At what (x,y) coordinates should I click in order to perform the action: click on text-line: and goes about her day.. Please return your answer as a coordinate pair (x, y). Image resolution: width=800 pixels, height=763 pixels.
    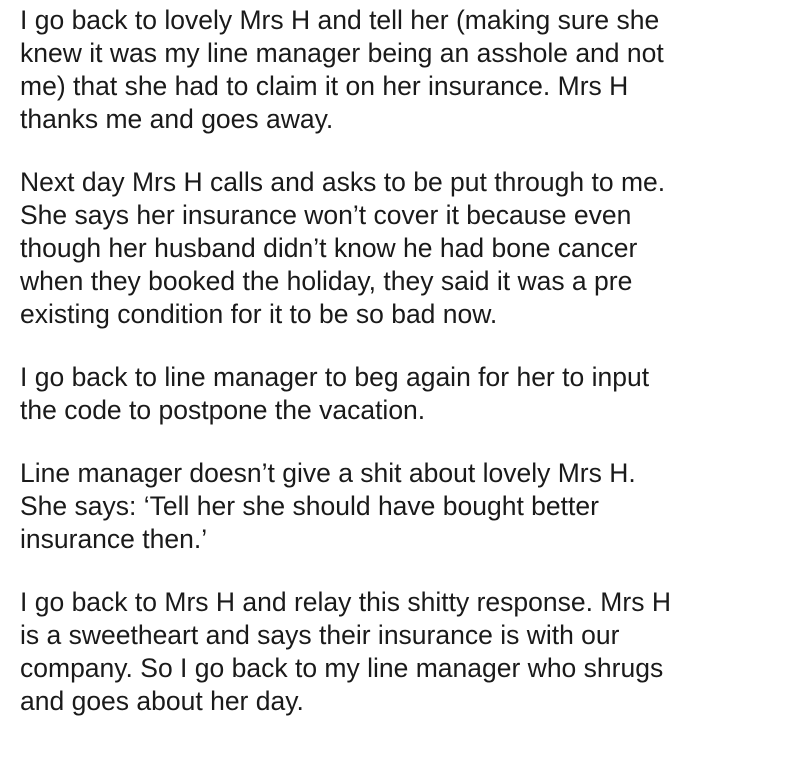
    Looking at the image, I should click on (162, 701).